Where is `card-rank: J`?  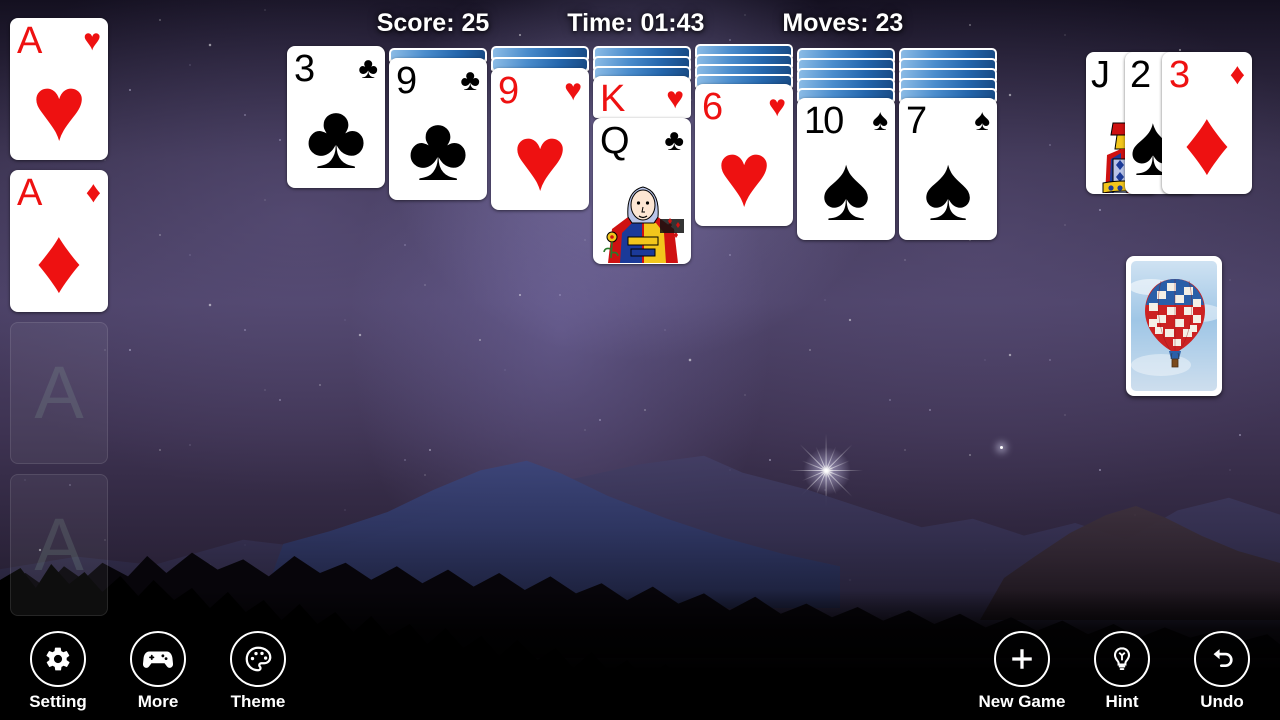 card-rank: J is located at coordinates (1100, 75).